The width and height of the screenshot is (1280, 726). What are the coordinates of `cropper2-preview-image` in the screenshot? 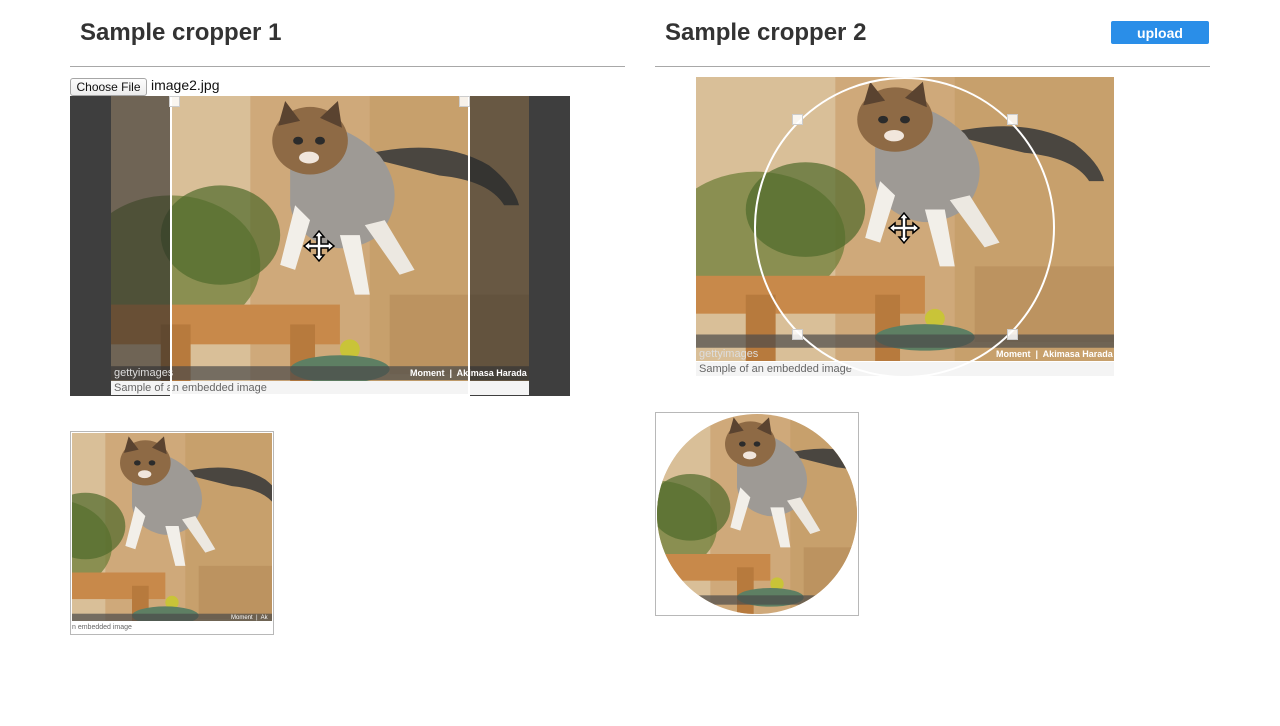 It's located at (757, 514).